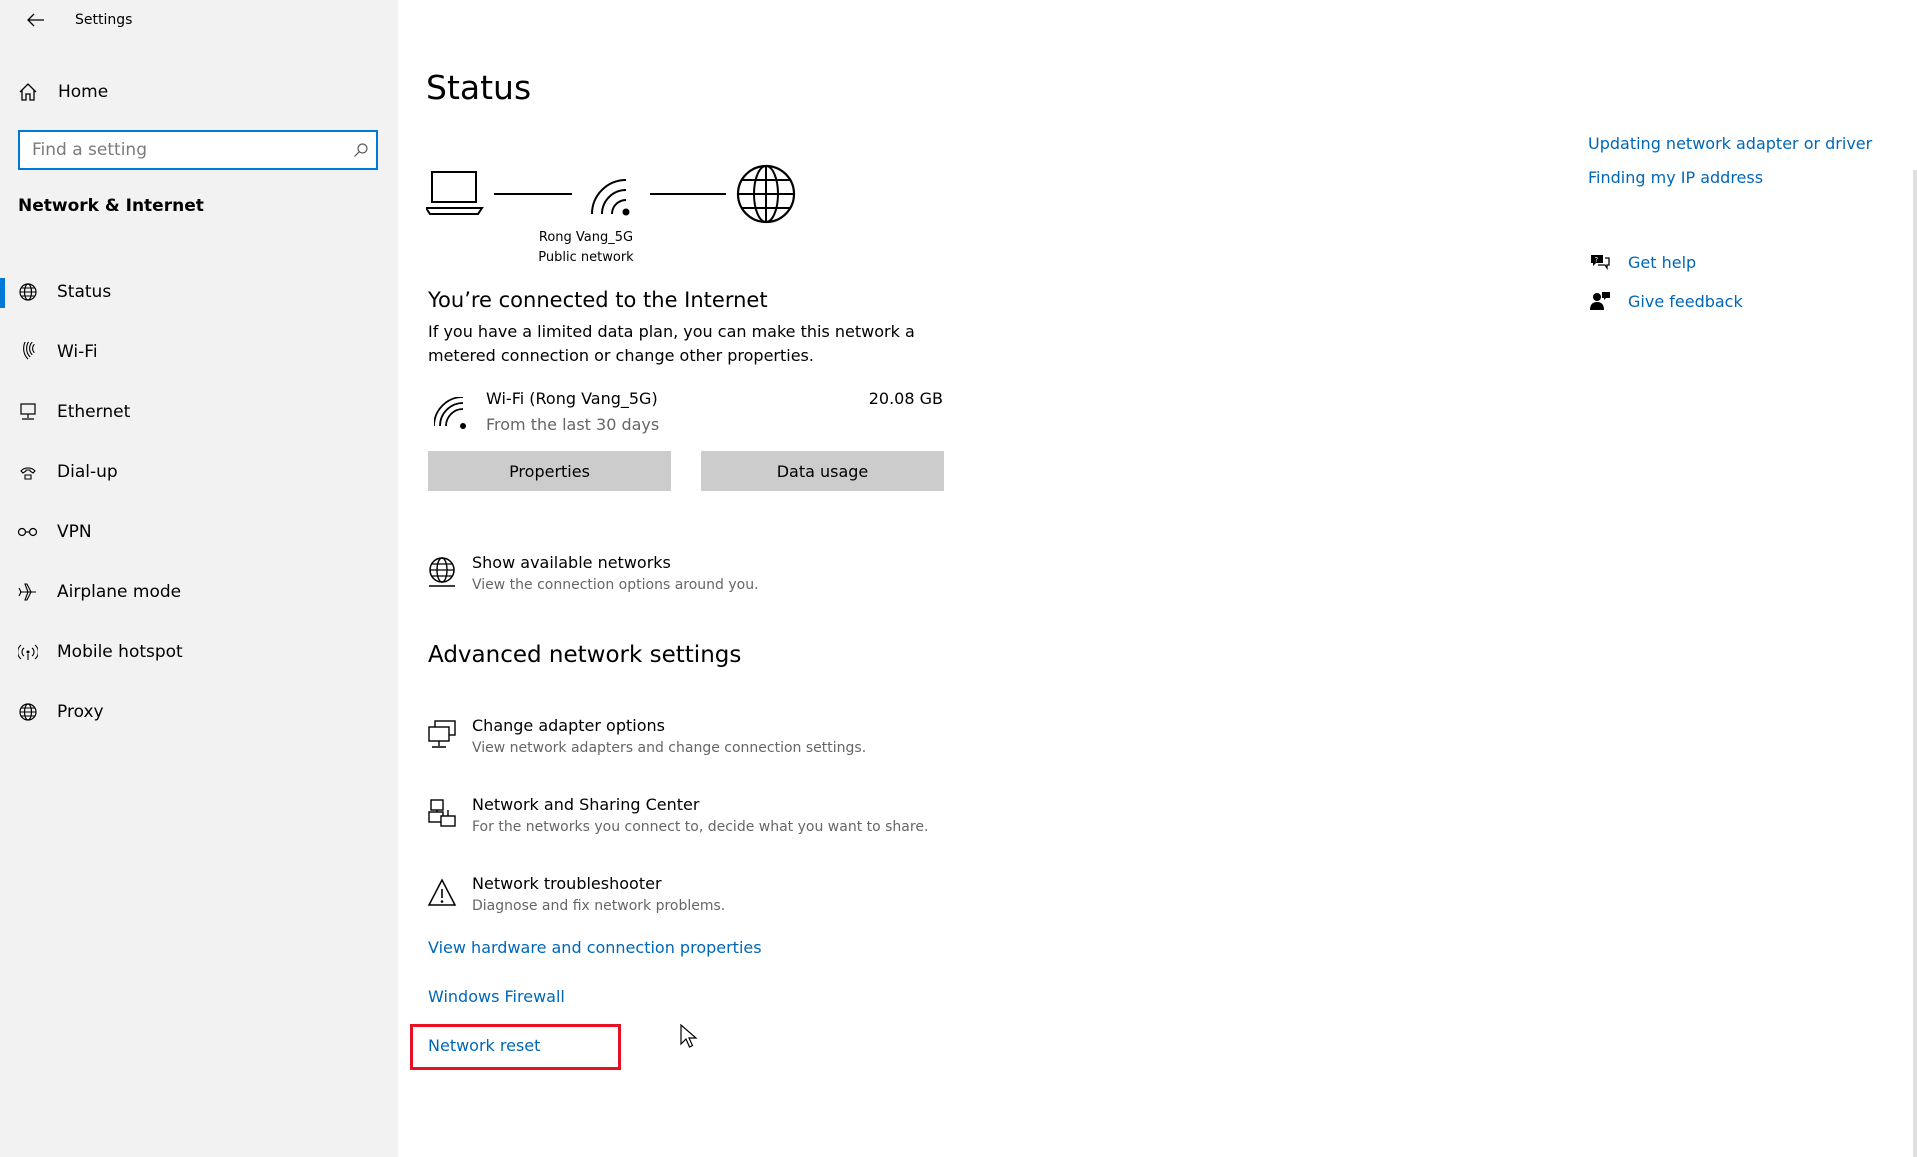 This screenshot has height=1157, width=1917. I want to click on sidebar-item-vpn: VPN, so click(199, 532).